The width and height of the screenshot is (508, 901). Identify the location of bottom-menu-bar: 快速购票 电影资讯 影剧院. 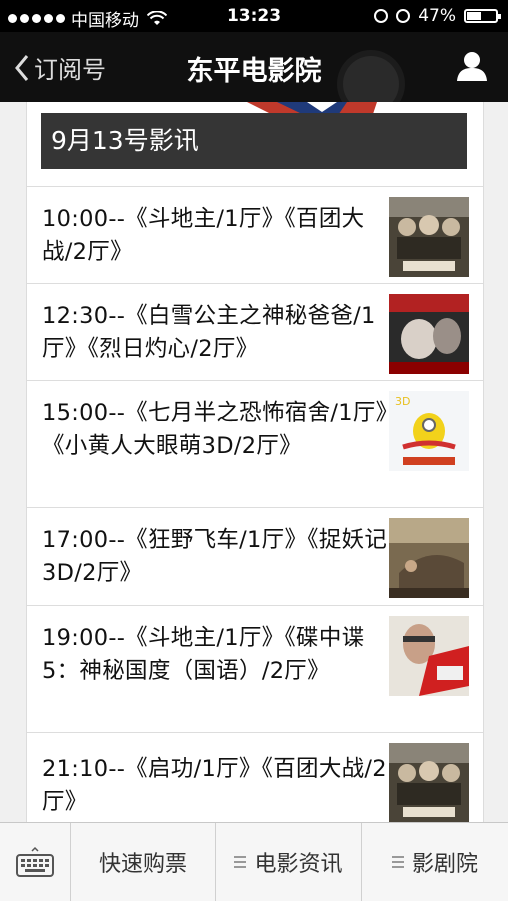
(254, 861).